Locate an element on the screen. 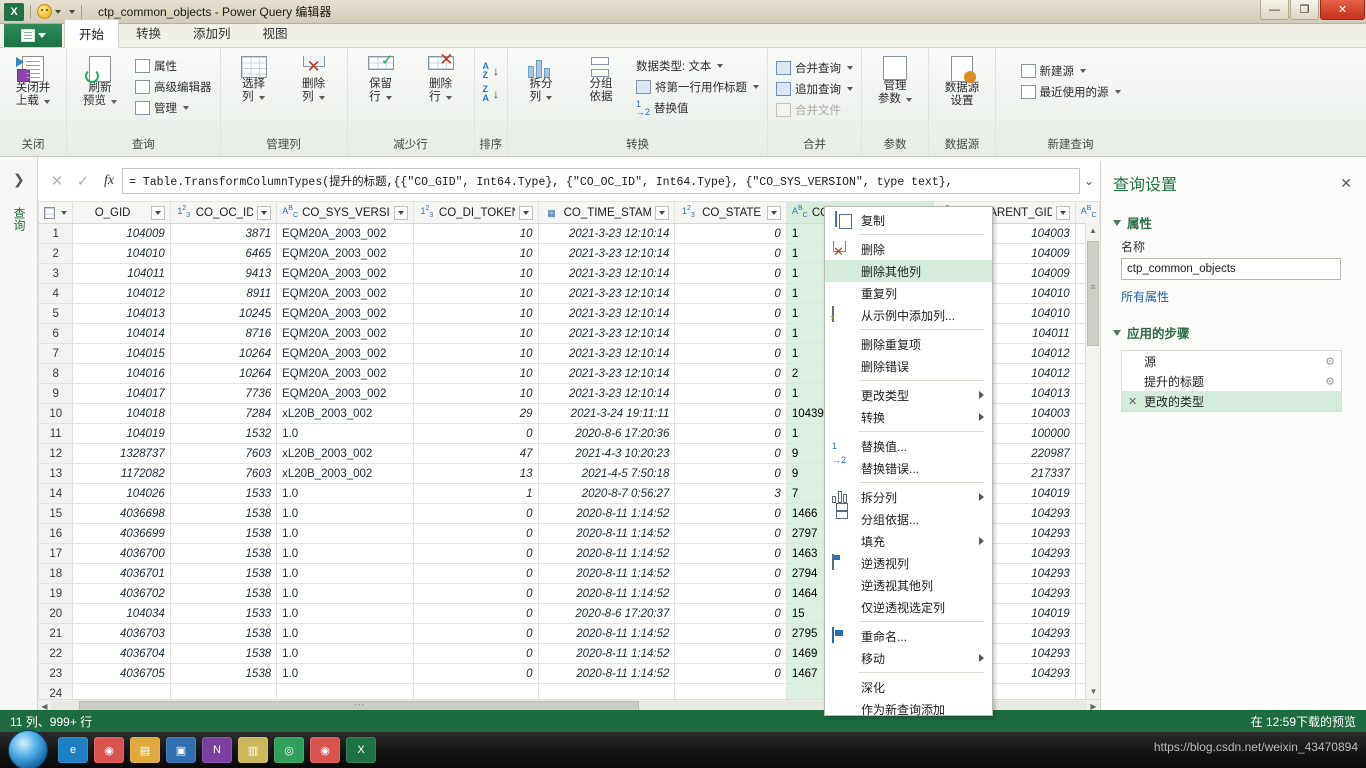  cell-co-oc-id: 8911 is located at coordinates (223, 293).